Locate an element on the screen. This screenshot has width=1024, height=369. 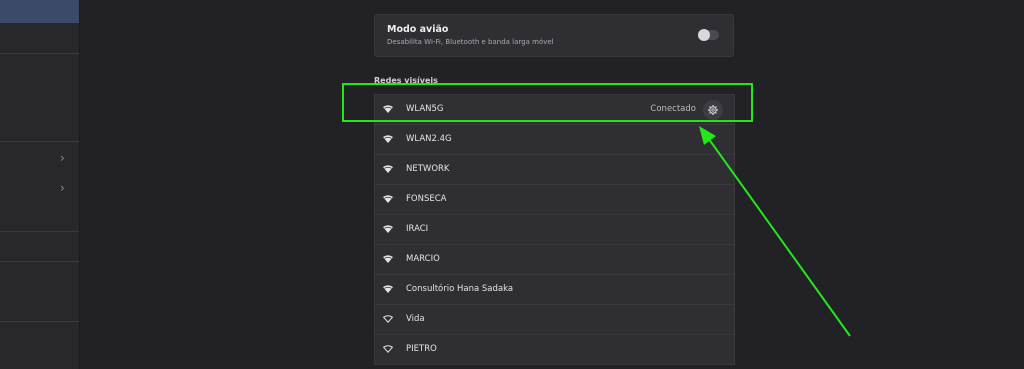
annotation-arrow-head is located at coordinates (707, 135).